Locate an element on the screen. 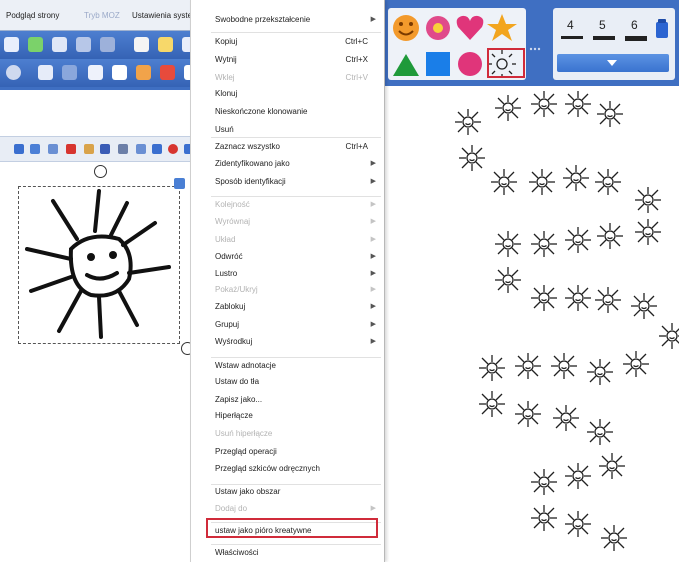  context-menu-item: Hiperłącze is located at coordinates (287, 416).